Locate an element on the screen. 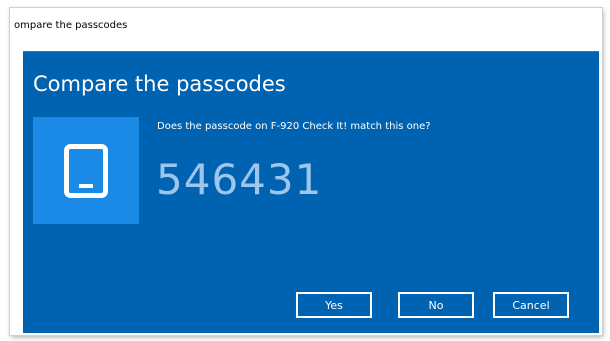 This screenshot has height=341, width=610. title-bar: ompare the passcodes is located at coordinates (306, 25).